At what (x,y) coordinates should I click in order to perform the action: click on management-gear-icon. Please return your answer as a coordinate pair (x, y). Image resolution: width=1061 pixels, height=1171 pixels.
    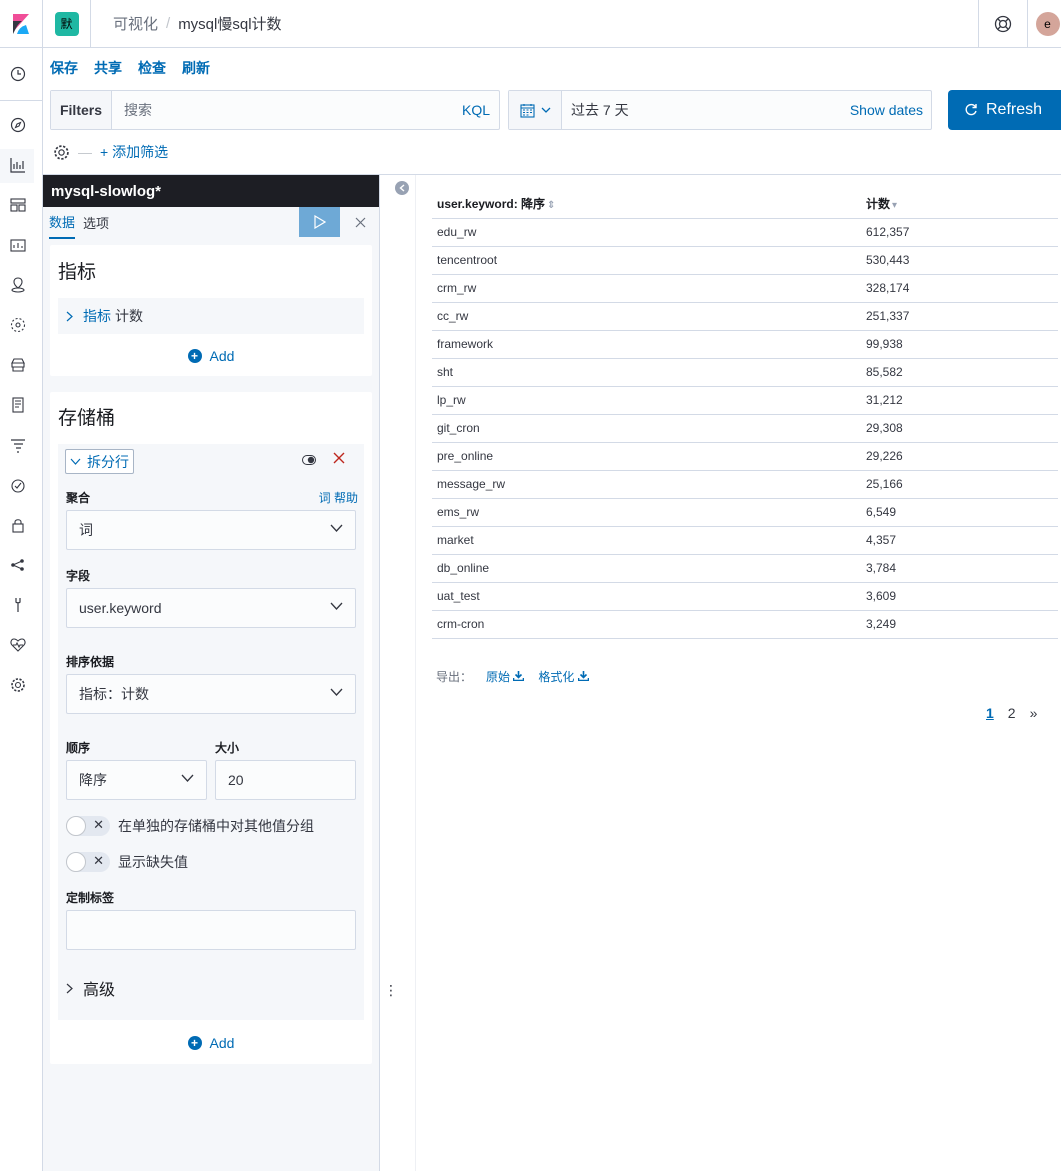
    Looking at the image, I should click on (18, 685).